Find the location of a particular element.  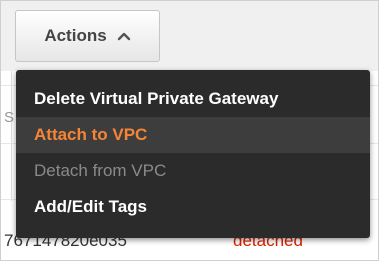

menu-item-add-edit-tags: Add/Edit Tags is located at coordinates (193, 207).